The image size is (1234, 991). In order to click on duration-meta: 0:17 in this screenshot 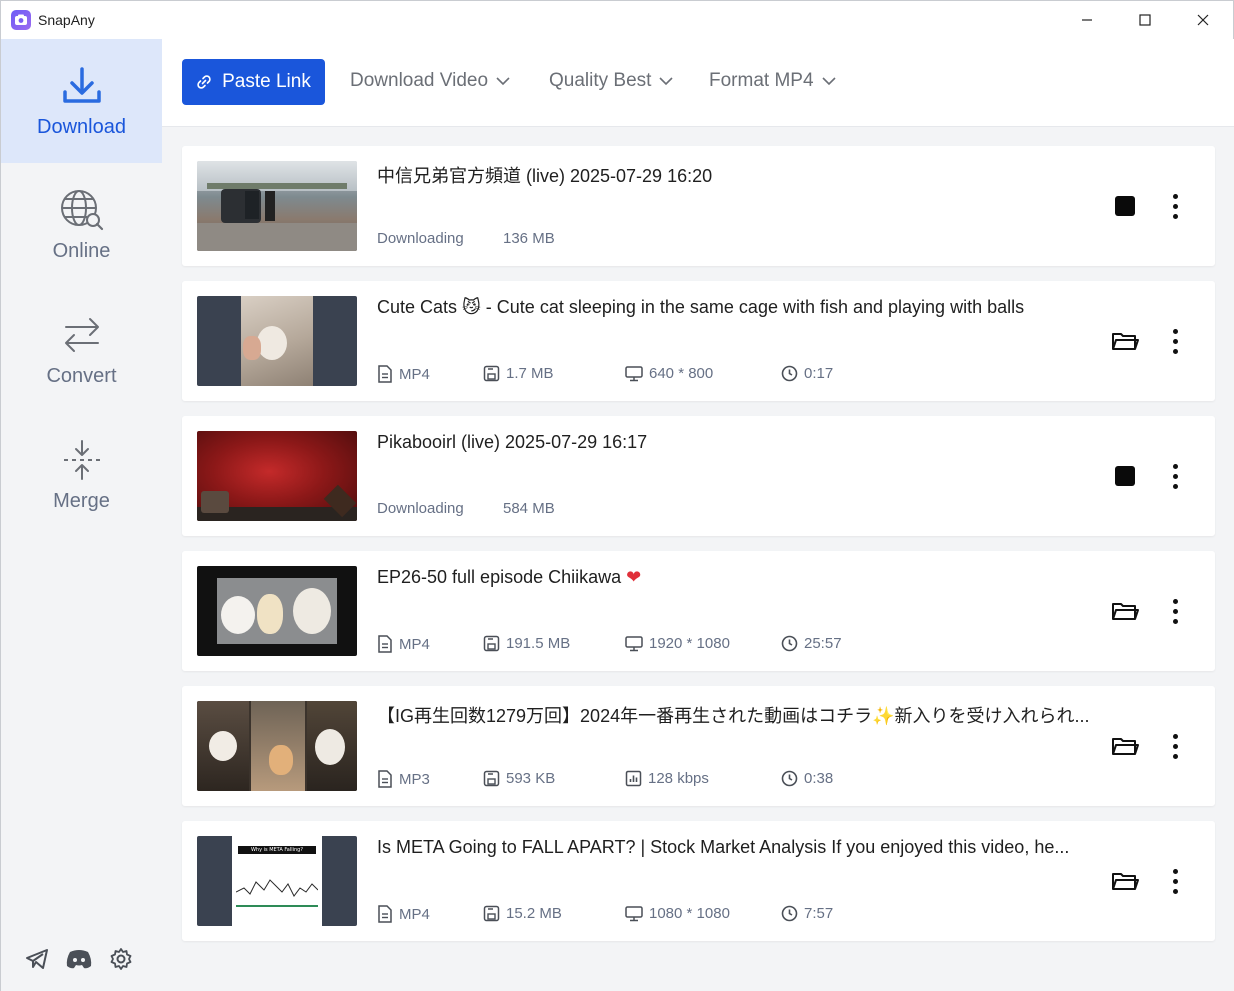, I will do `click(807, 373)`.